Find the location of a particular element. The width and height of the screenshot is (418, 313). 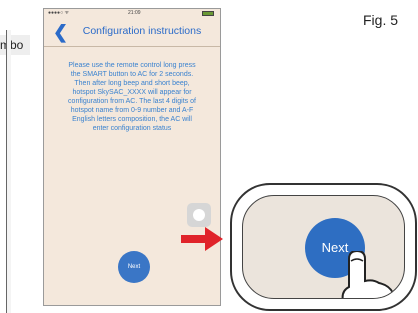

background-phone-frame is located at coordinates (8, 171).